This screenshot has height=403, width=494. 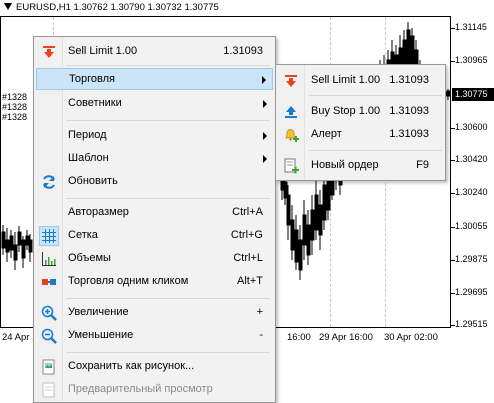 What do you see at coordinates (95, 103) in the screenshot?
I see `menu-item-label: Советники` at bounding box center [95, 103].